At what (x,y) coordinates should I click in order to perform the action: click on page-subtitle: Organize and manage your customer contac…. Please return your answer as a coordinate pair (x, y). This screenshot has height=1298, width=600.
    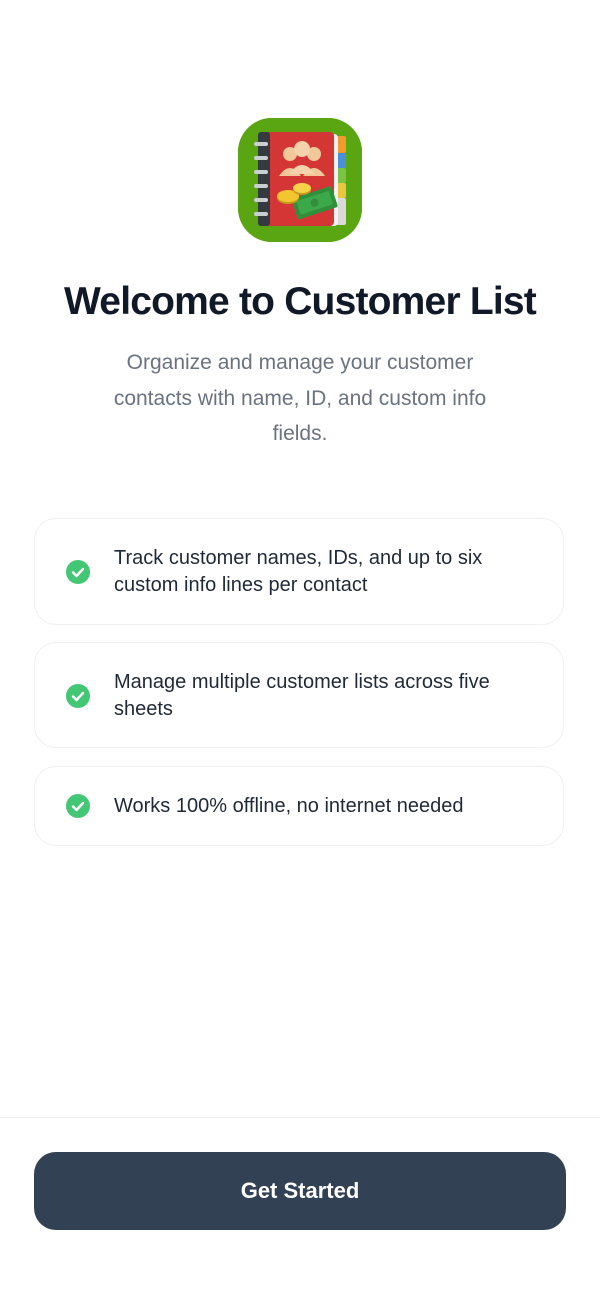
    Looking at the image, I should click on (300, 398).